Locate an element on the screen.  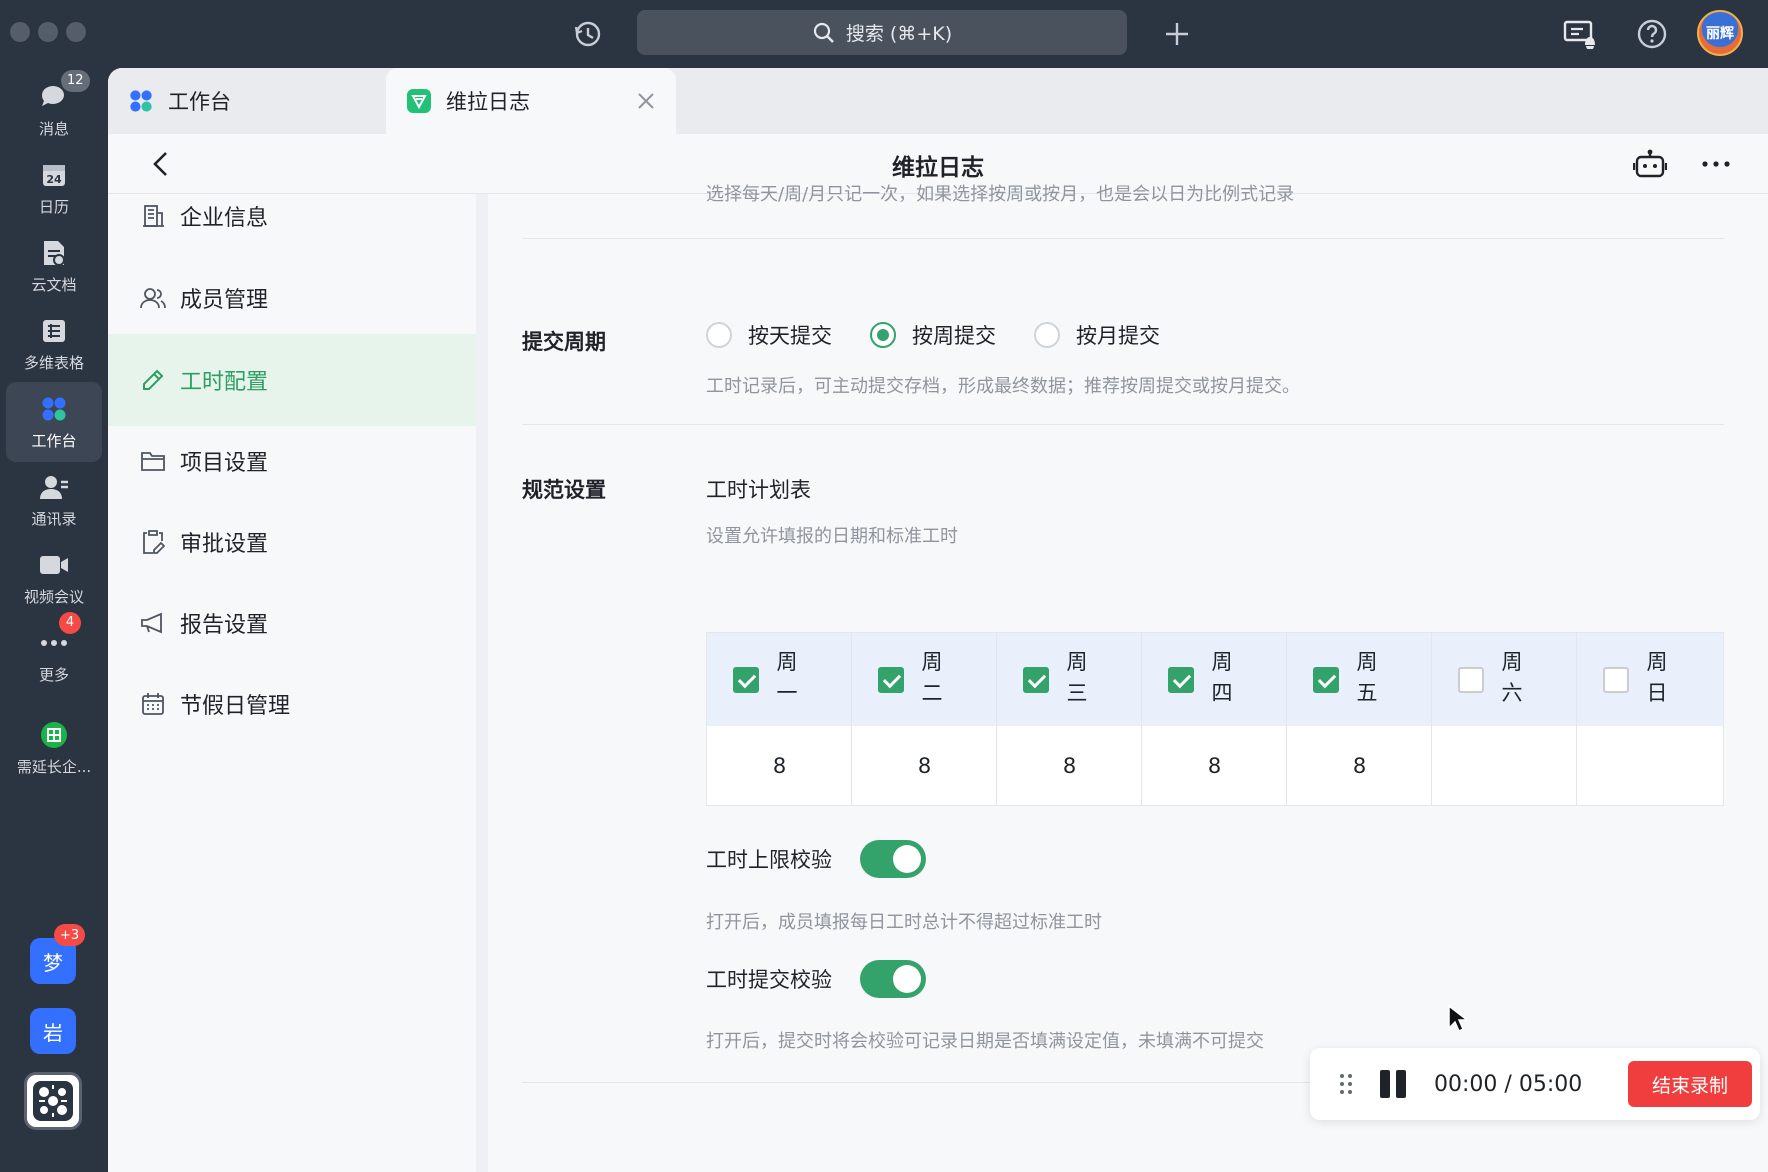
avatar-text: 丽辉 is located at coordinates (1720, 34).